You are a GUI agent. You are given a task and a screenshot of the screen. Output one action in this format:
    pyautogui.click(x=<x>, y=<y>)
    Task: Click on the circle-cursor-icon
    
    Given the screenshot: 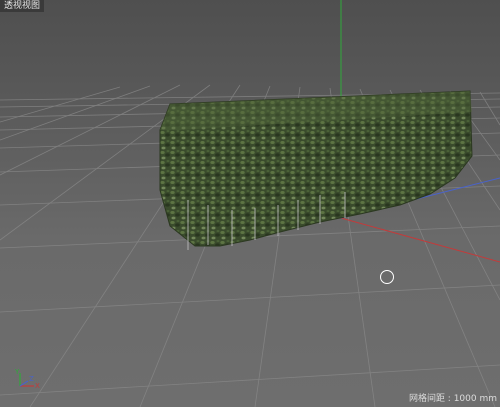 What is the action you would take?
    pyautogui.click(x=387, y=277)
    